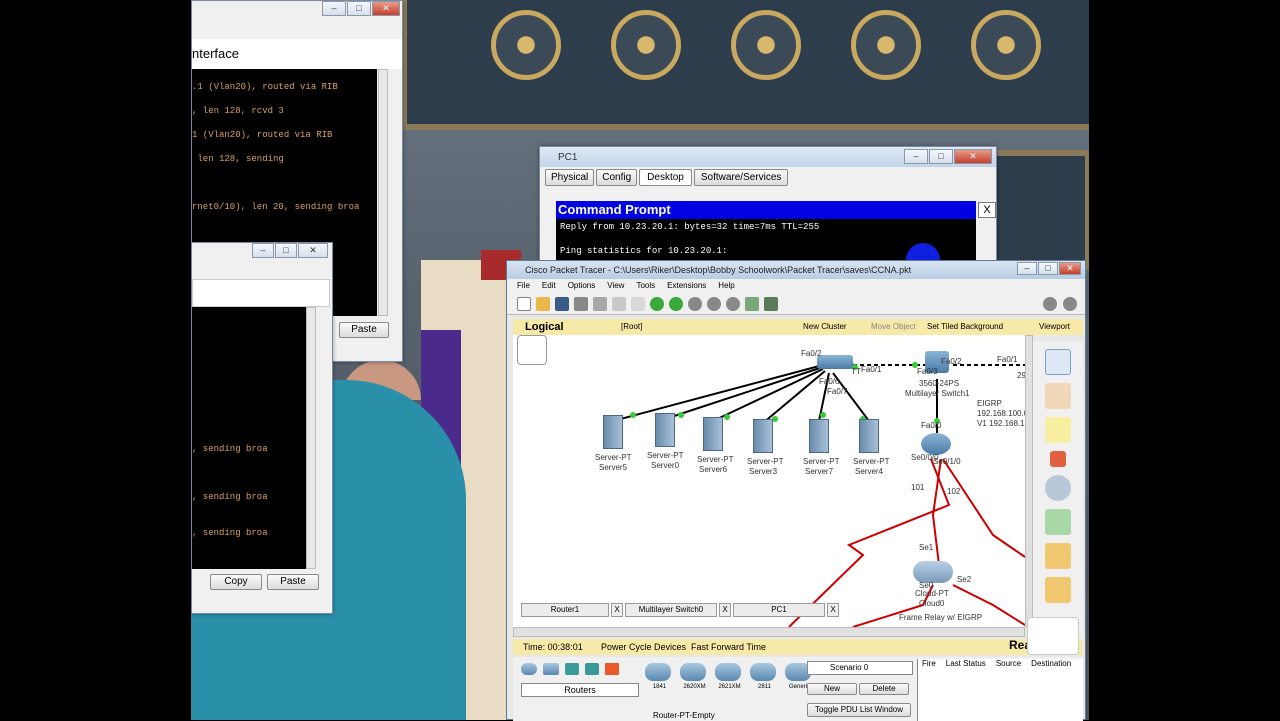 Image resolution: width=1280 pixels, height=721 pixels. What do you see at coordinates (1058, 522) in the screenshot?
I see `resize-icon` at bounding box center [1058, 522].